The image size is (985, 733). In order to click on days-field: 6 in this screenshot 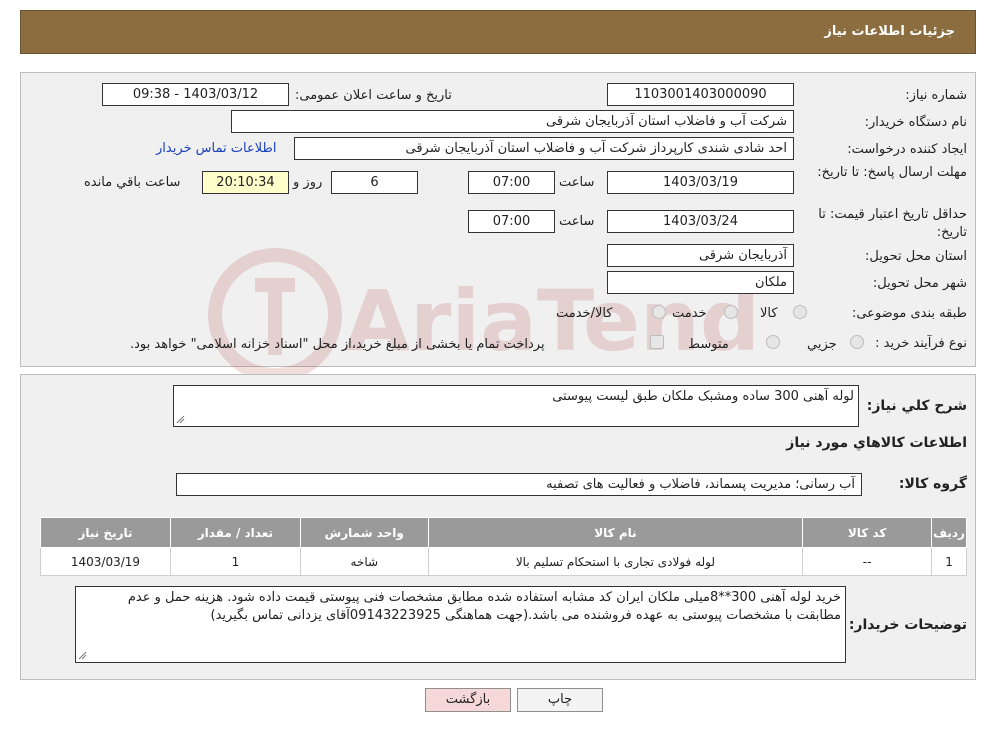, I will do `click(374, 182)`.